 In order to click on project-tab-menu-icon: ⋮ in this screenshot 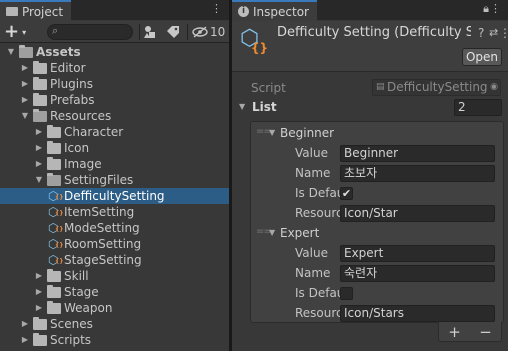, I will do `click(217, 8)`.